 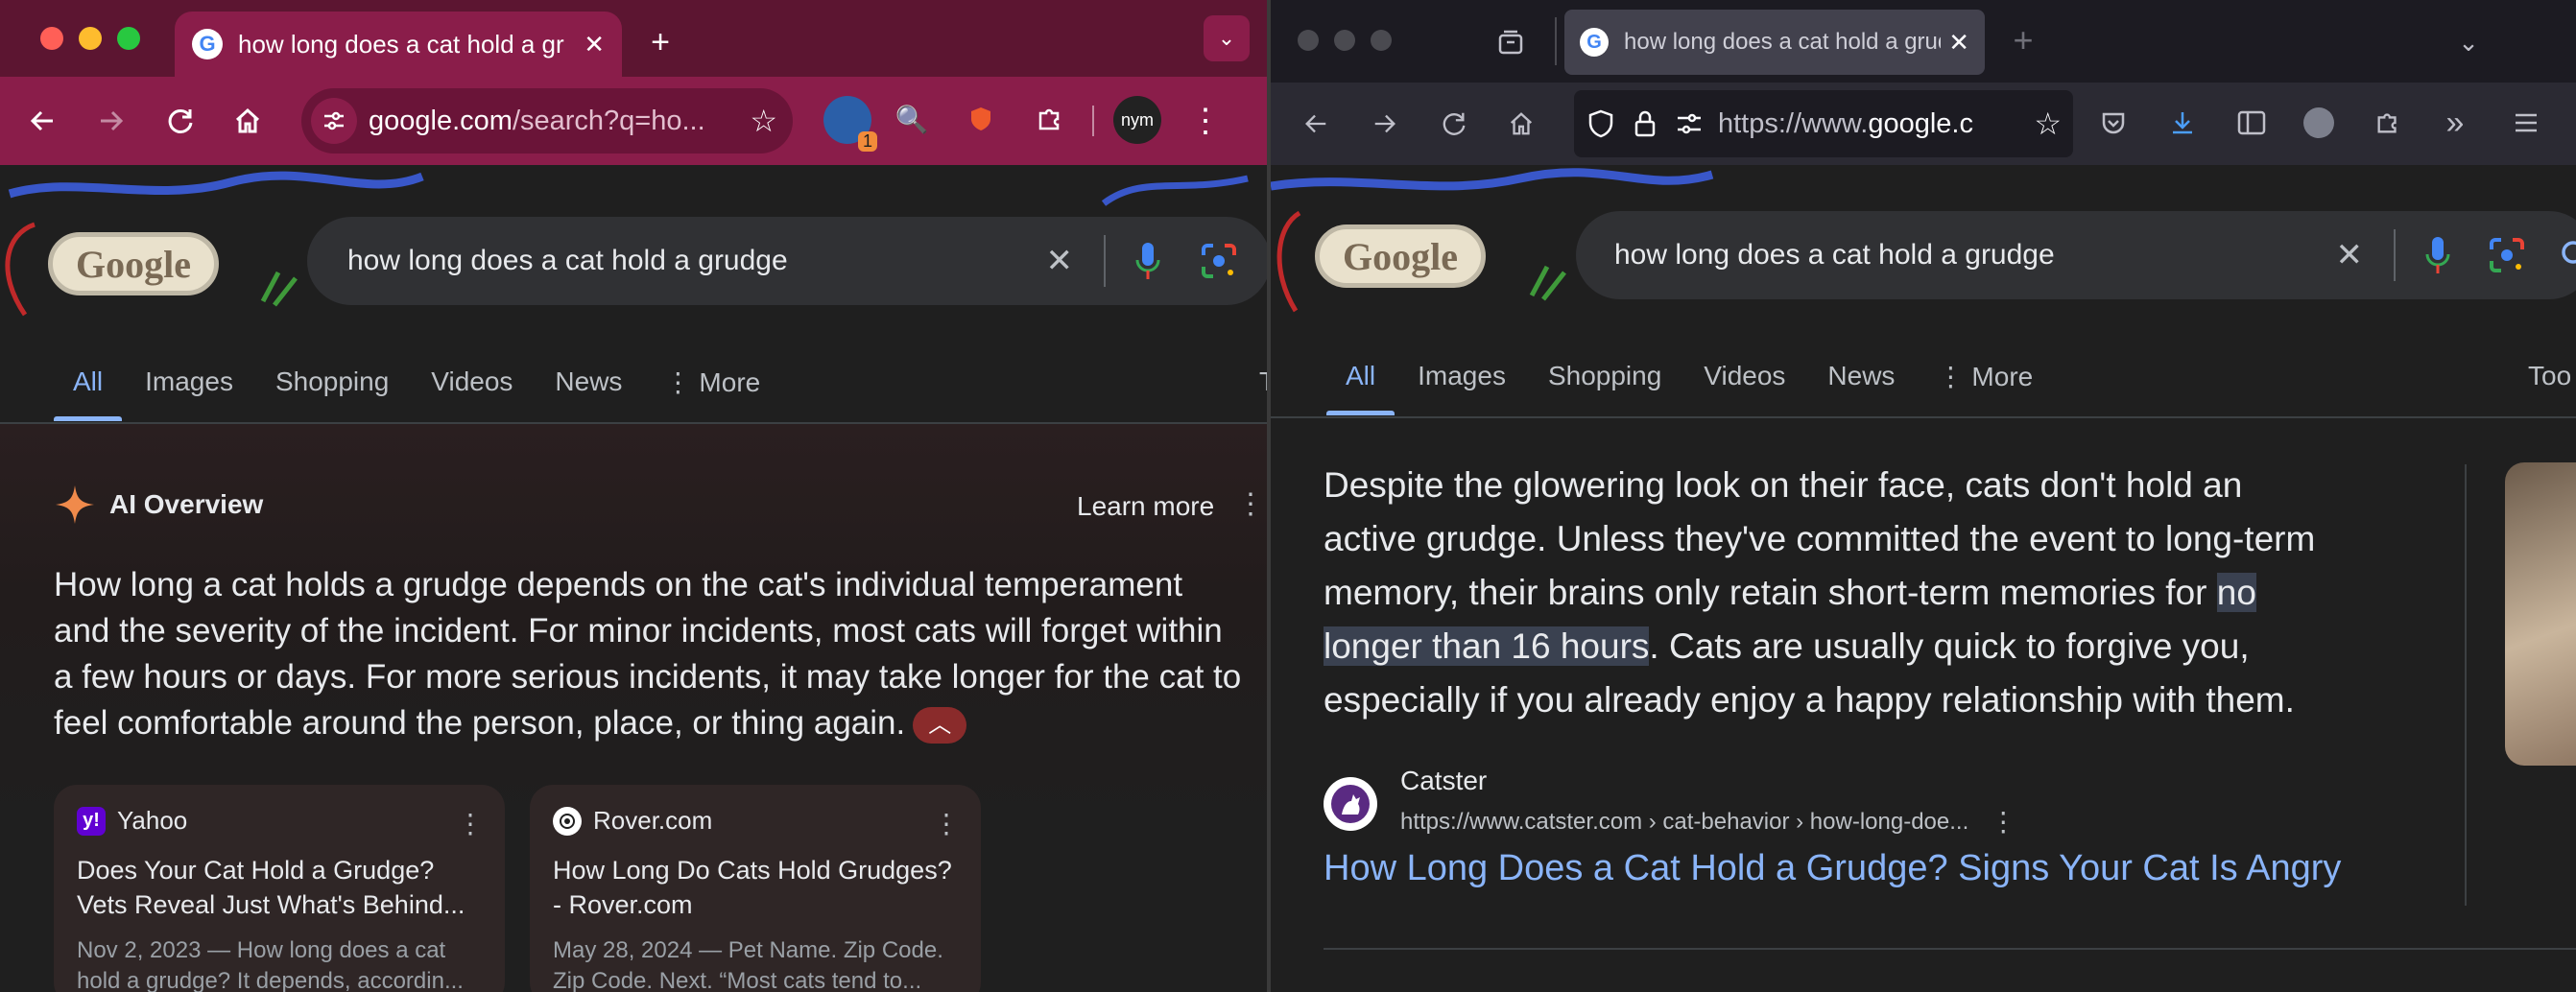 I want to click on search-submit-icon, so click(x=2567, y=255).